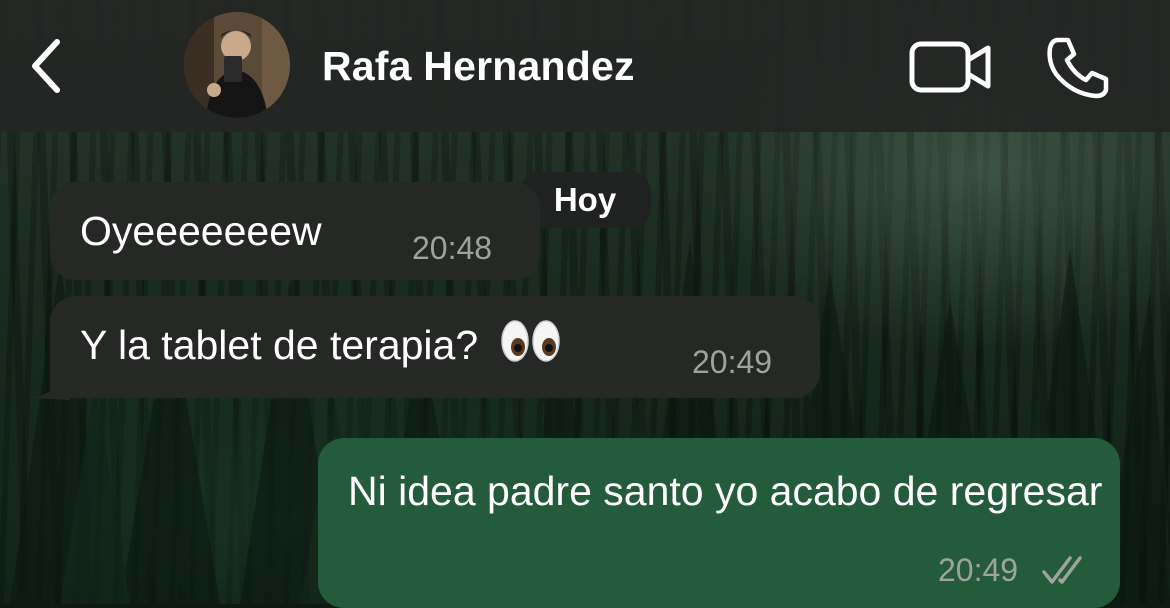 The width and height of the screenshot is (1170, 608). I want to click on back-button, so click(47, 66).